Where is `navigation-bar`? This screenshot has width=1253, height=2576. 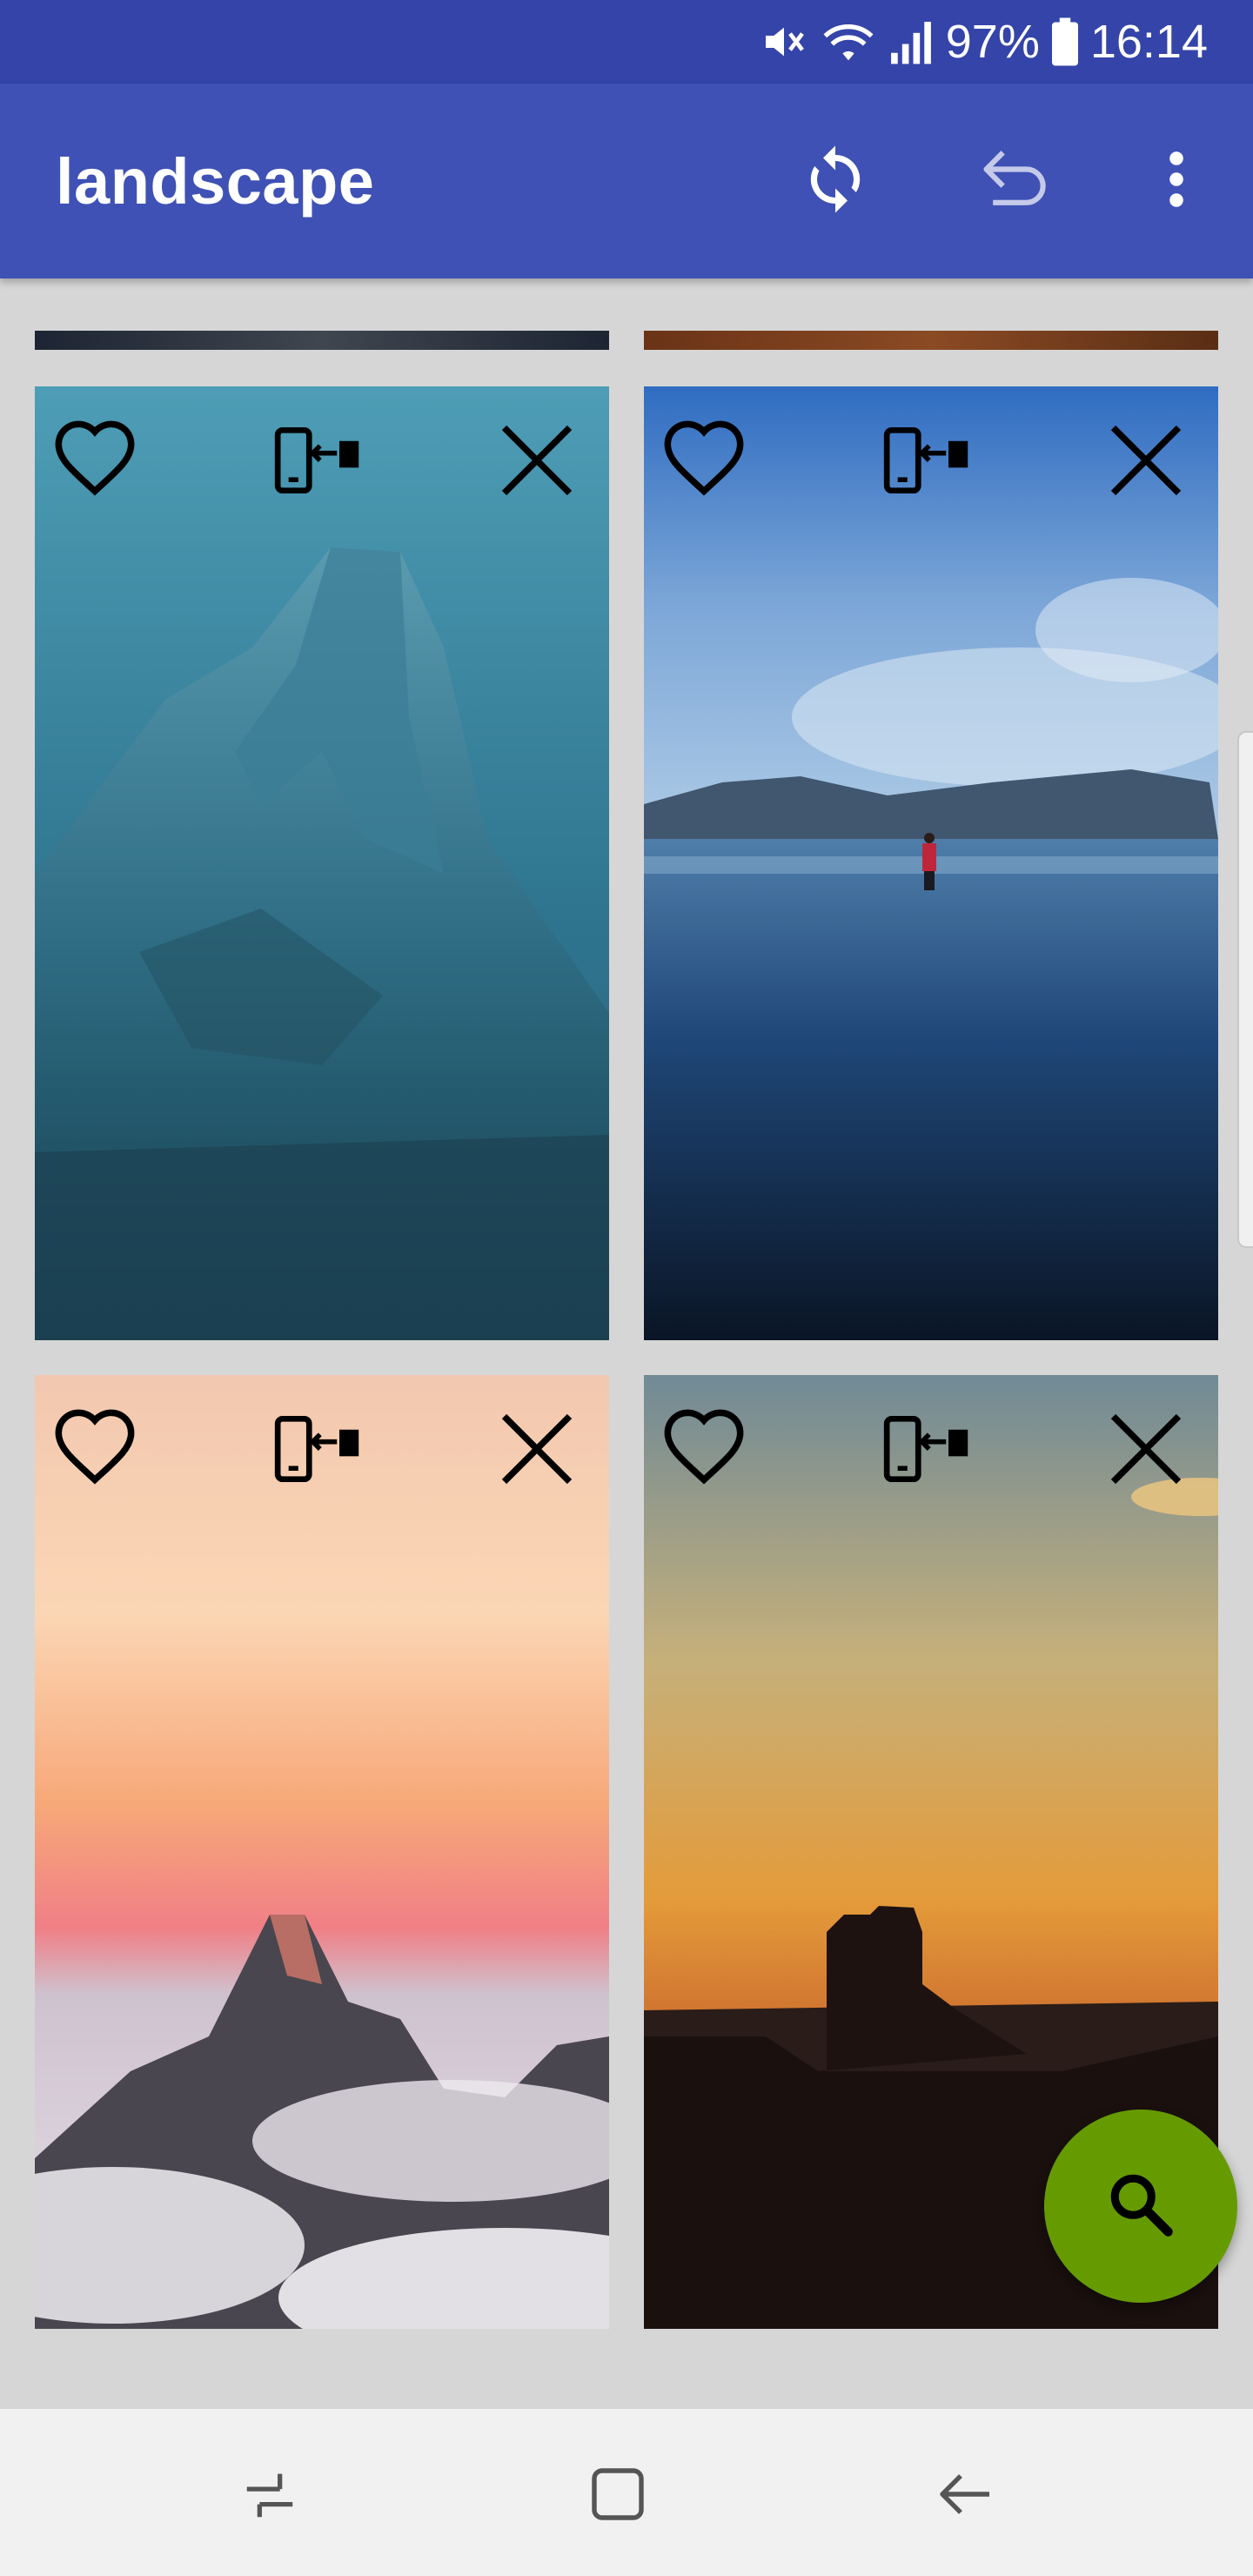
navigation-bar is located at coordinates (626, 2492).